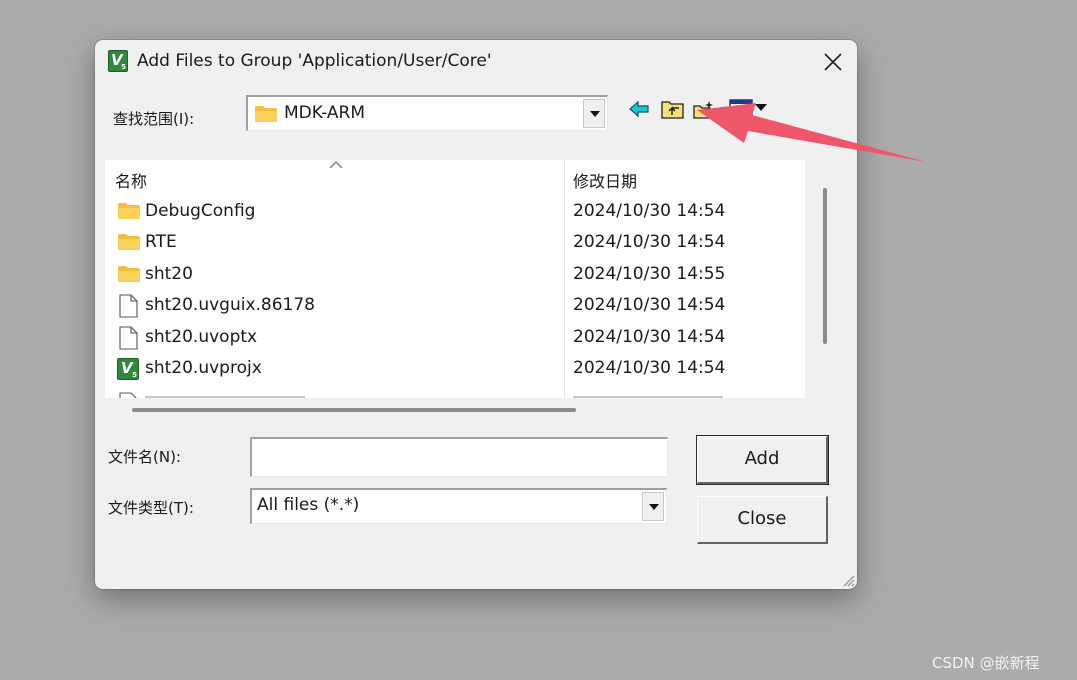 Image resolution: width=1077 pixels, height=680 pixels. What do you see at coordinates (455, 338) in the screenshot?
I see `list-item: sht20.uvoptx 2024/10/30 14:54` at bounding box center [455, 338].